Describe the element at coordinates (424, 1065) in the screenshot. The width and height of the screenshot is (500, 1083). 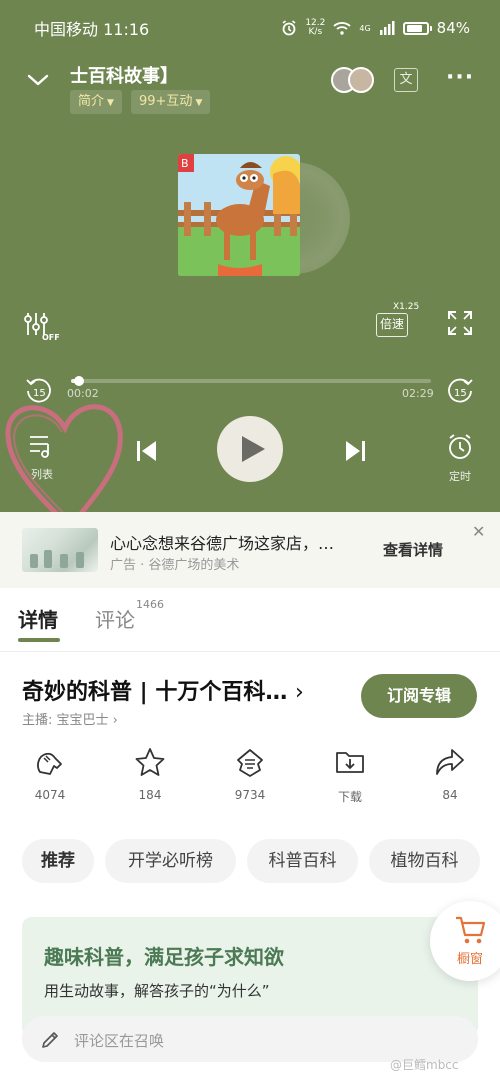
I see `watermark: @巨鳕mbcc` at that location.